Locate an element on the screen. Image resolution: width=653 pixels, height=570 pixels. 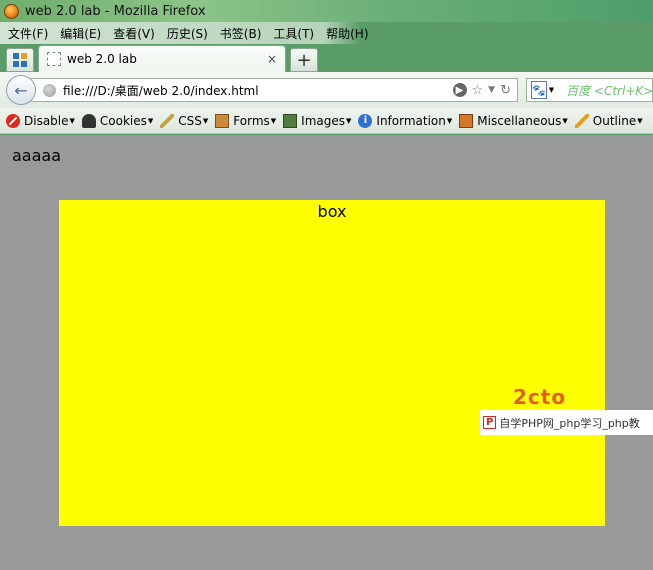
devbar-information: i Information ▼ is located at coordinates (405, 120).